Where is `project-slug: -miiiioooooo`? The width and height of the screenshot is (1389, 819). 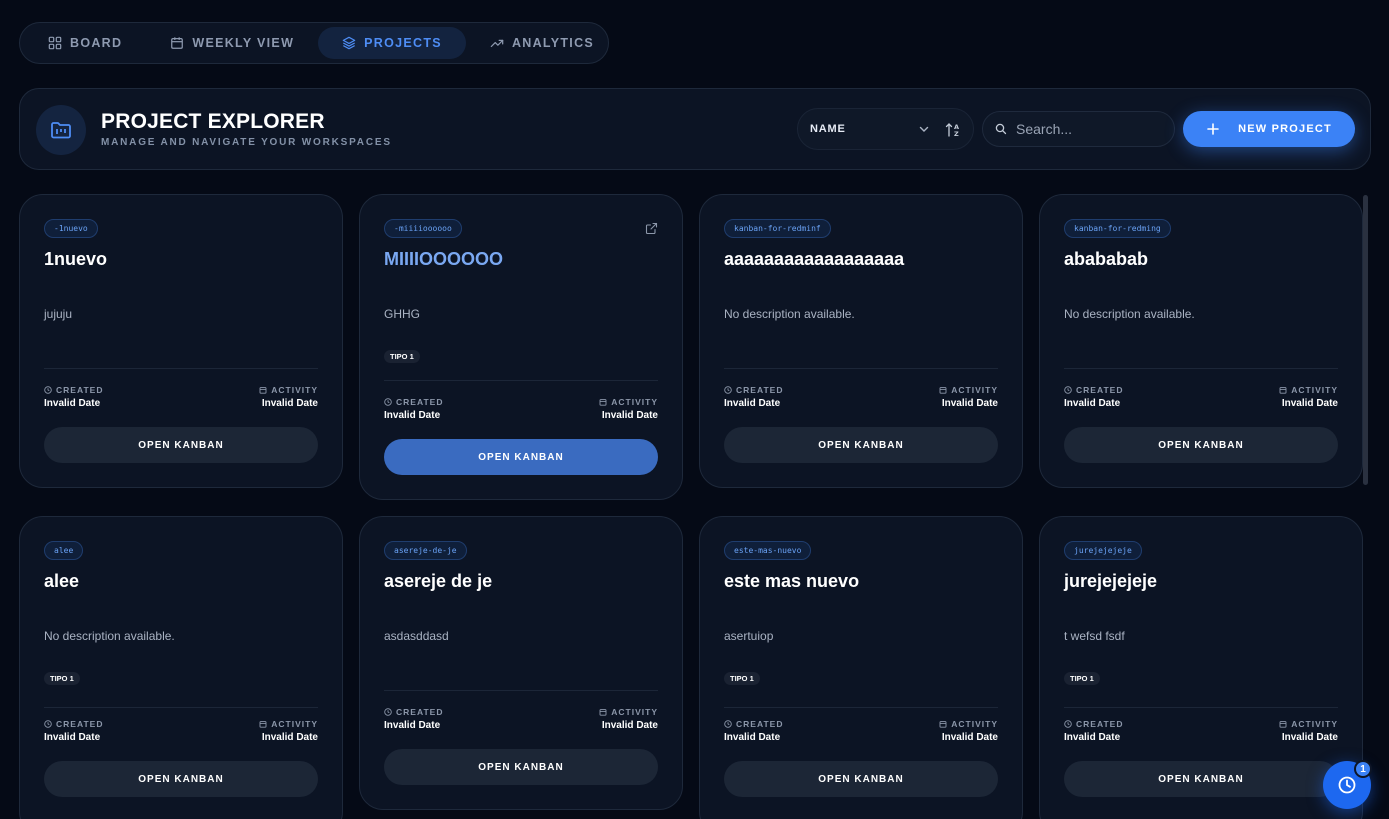
project-slug: -miiiioooooo is located at coordinates (423, 228).